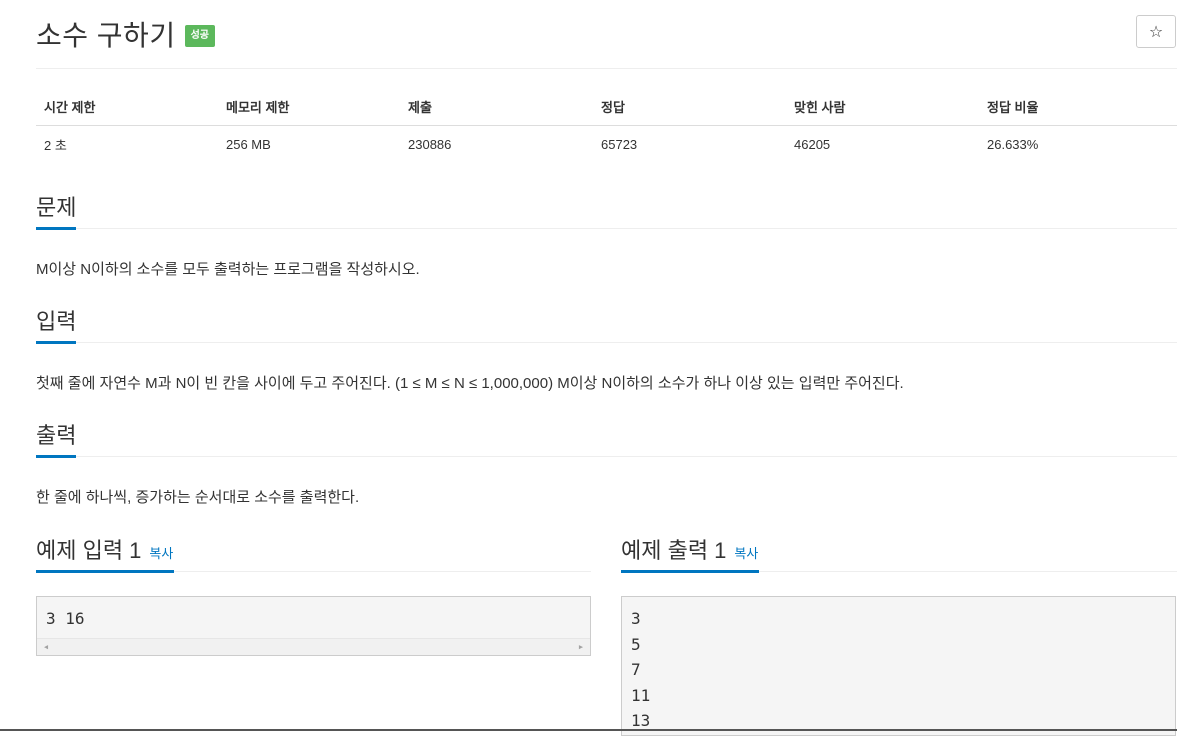 This screenshot has height=736, width=1177. I want to click on problem-section-title: 문제, so click(56, 207).